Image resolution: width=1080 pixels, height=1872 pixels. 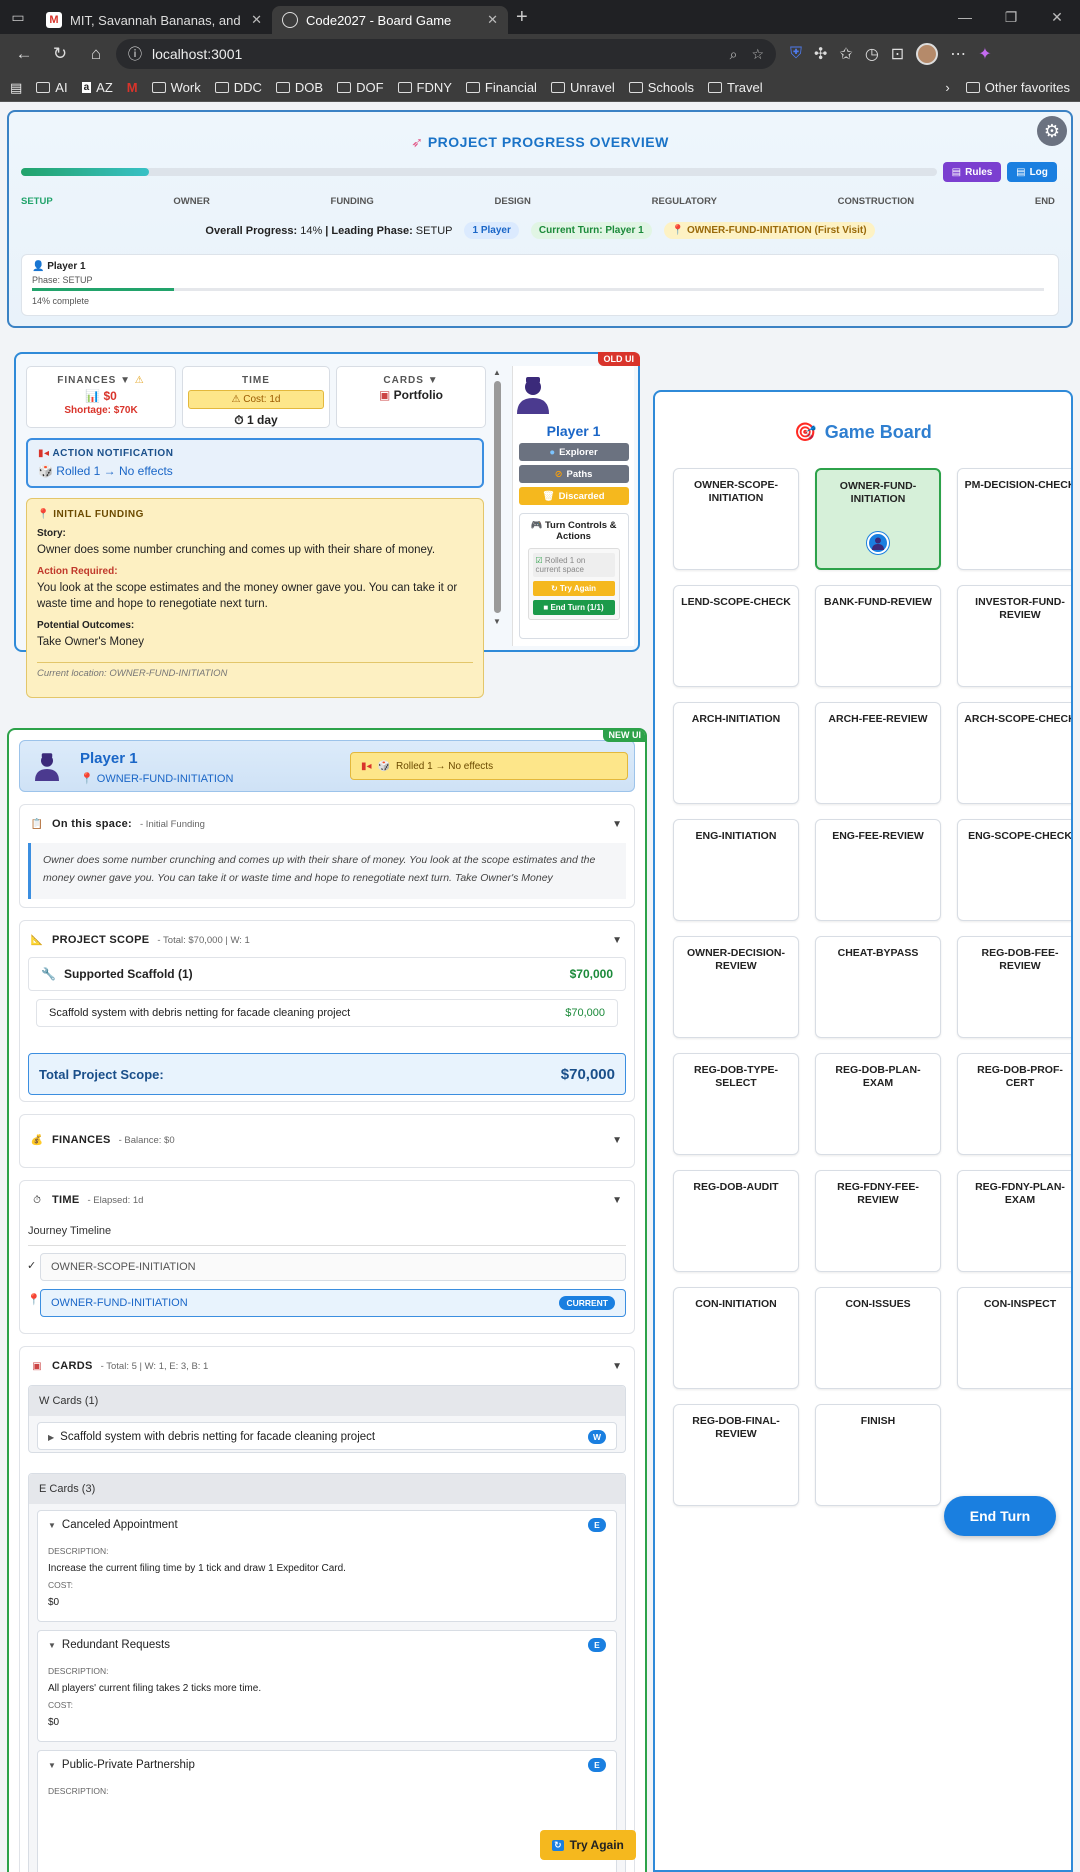 I want to click on finances-section: 💰 FINANCES - Balance: $0 ▼, so click(x=327, y=1141).